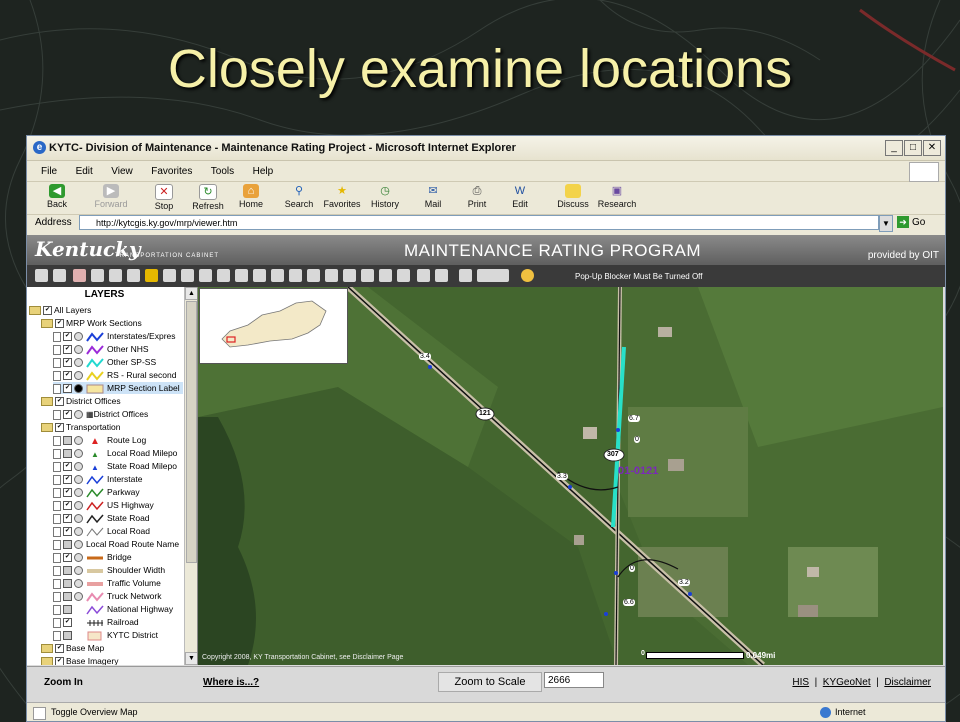 The height and width of the screenshot is (722, 960). What do you see at coordinates (277, 275) in the screenshot?
I see `find-icon` at bounding box center [277, 275].